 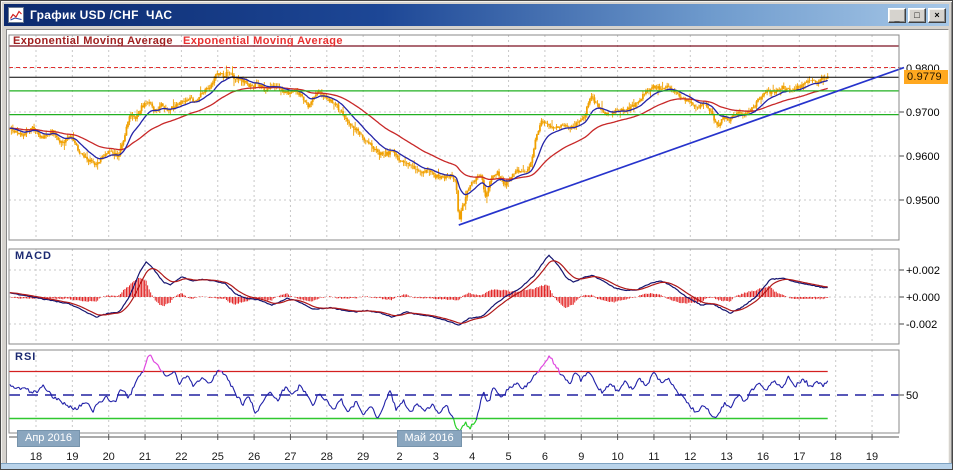 I want to click on close-glyph: ×, so click(x=937, y=14).